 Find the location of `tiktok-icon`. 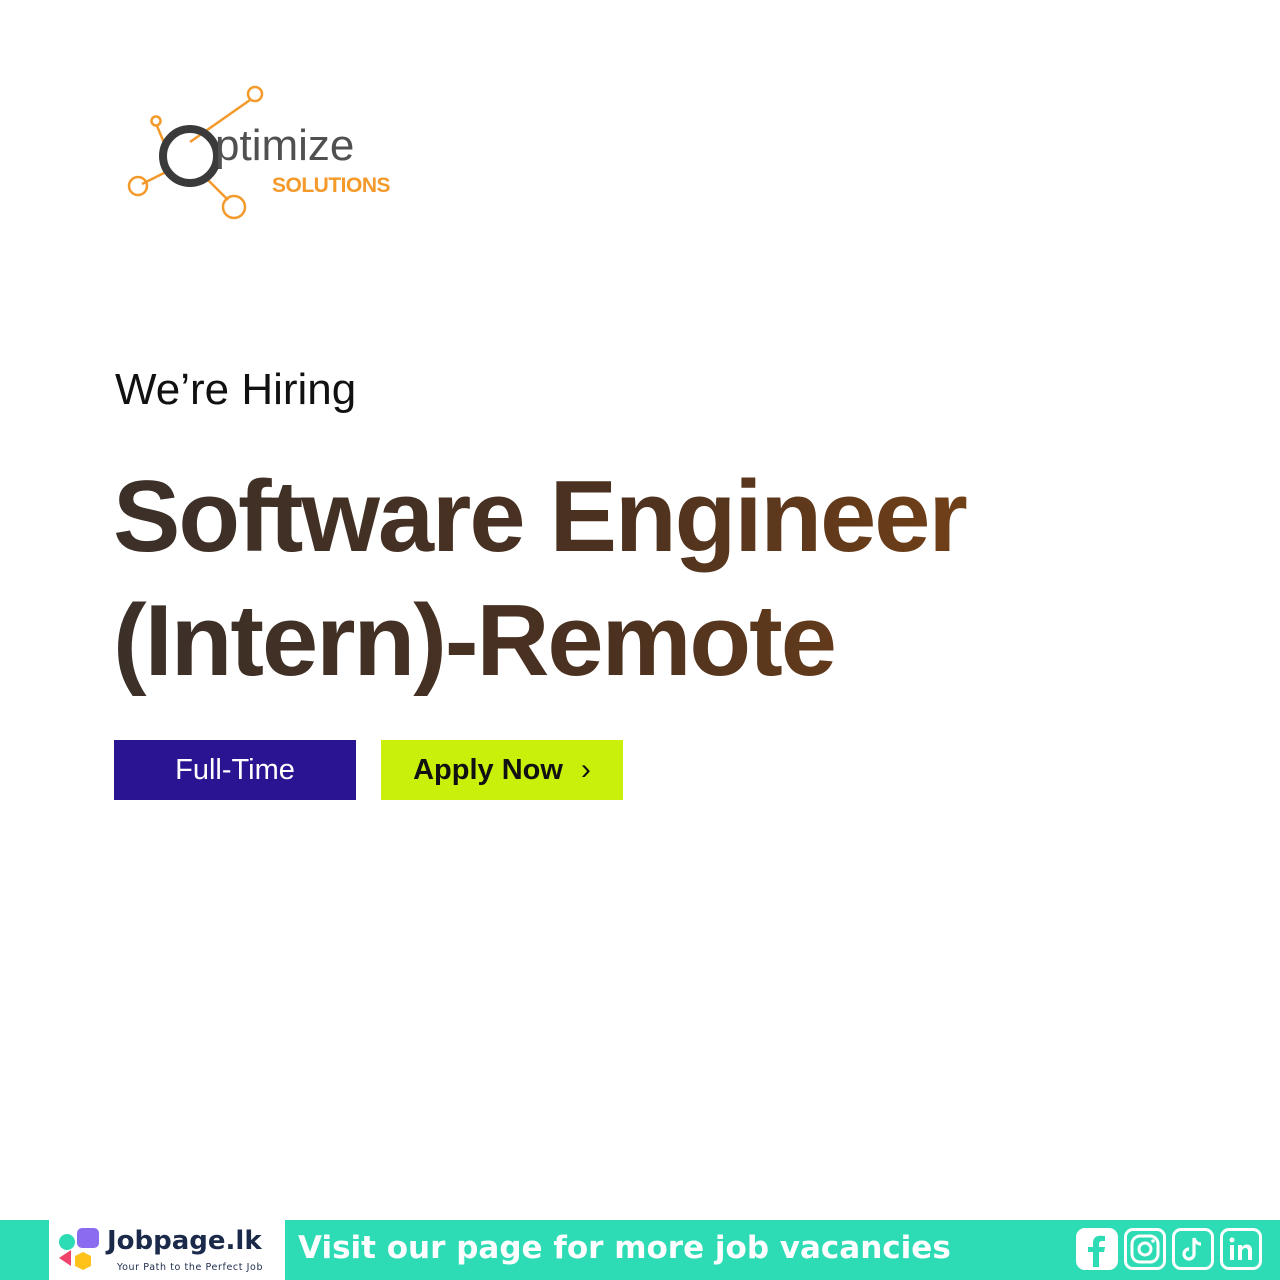

tiktok-icon is located at coordinates (1193, 1249).